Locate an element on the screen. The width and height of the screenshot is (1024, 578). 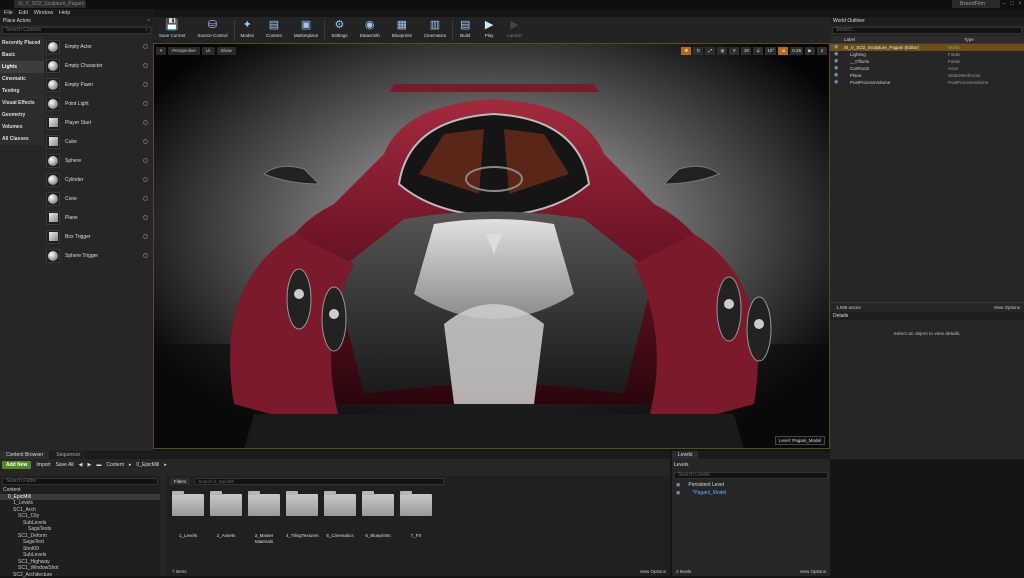
tab-sequencer: Sequencer is located at coordinates (68, 455).